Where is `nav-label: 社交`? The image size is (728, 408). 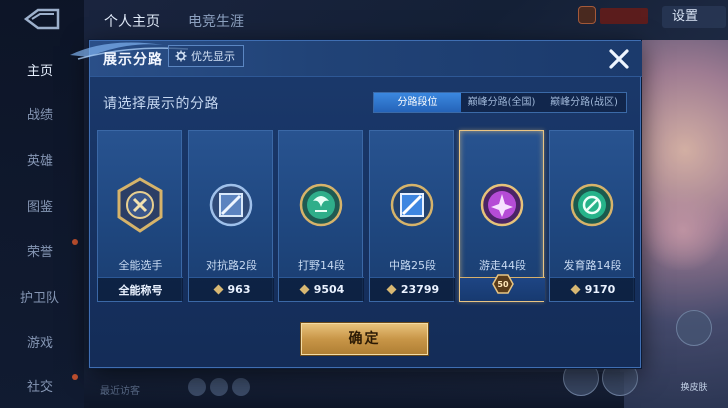 nav-label: 社交 is located at coordinates (40, 387).